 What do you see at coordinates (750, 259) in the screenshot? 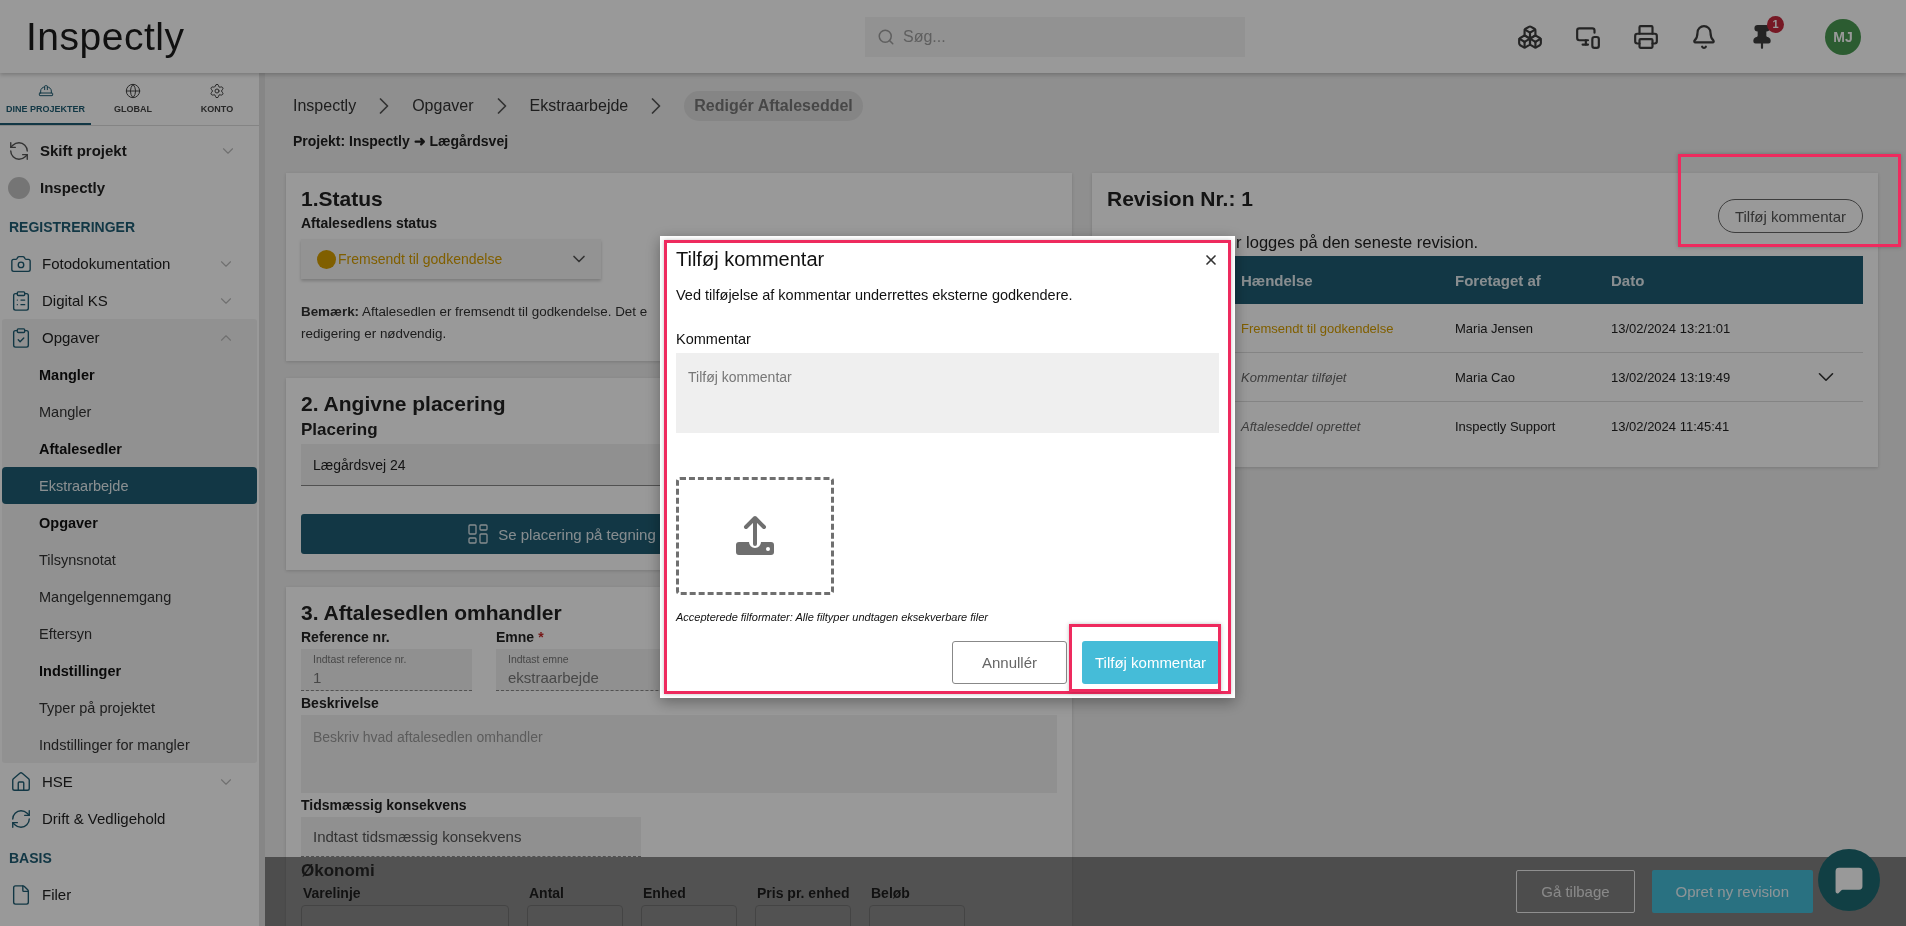
I see `dialog-title: Tilføj kommentar` at bounding box center [750, 259].